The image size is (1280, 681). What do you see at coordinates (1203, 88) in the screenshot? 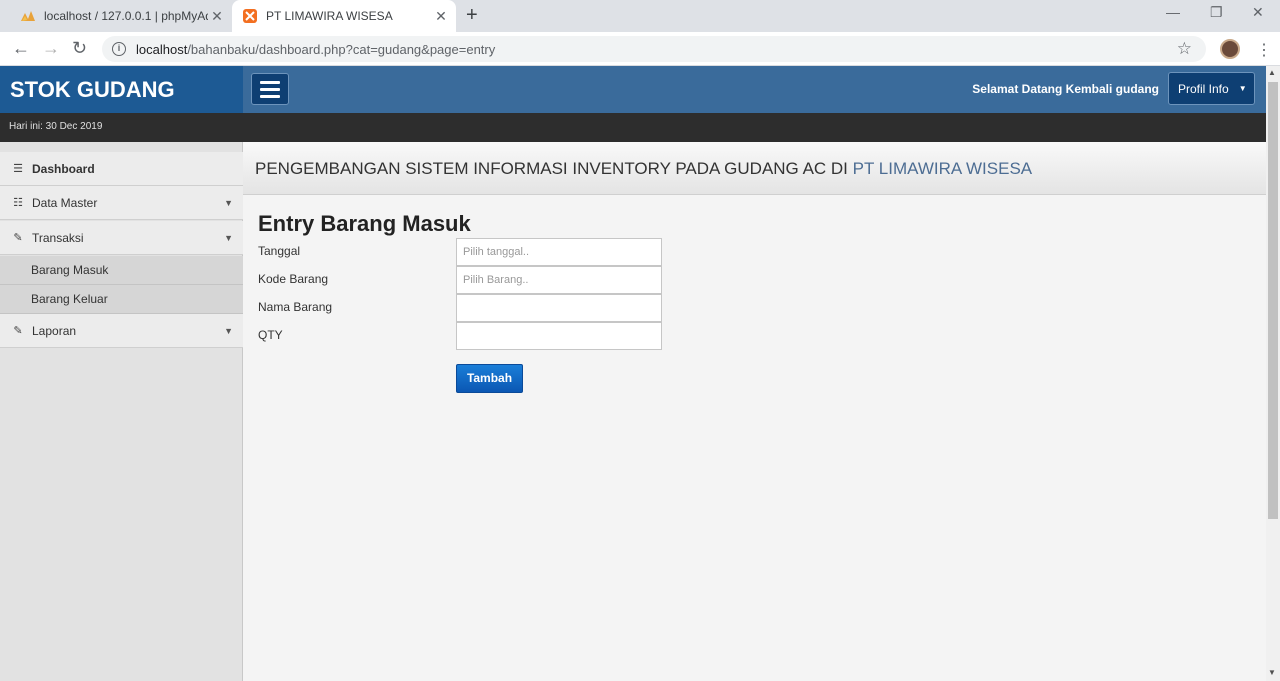
I see `profile-button-label: Profil Info` at bounding box center [1203, 88].